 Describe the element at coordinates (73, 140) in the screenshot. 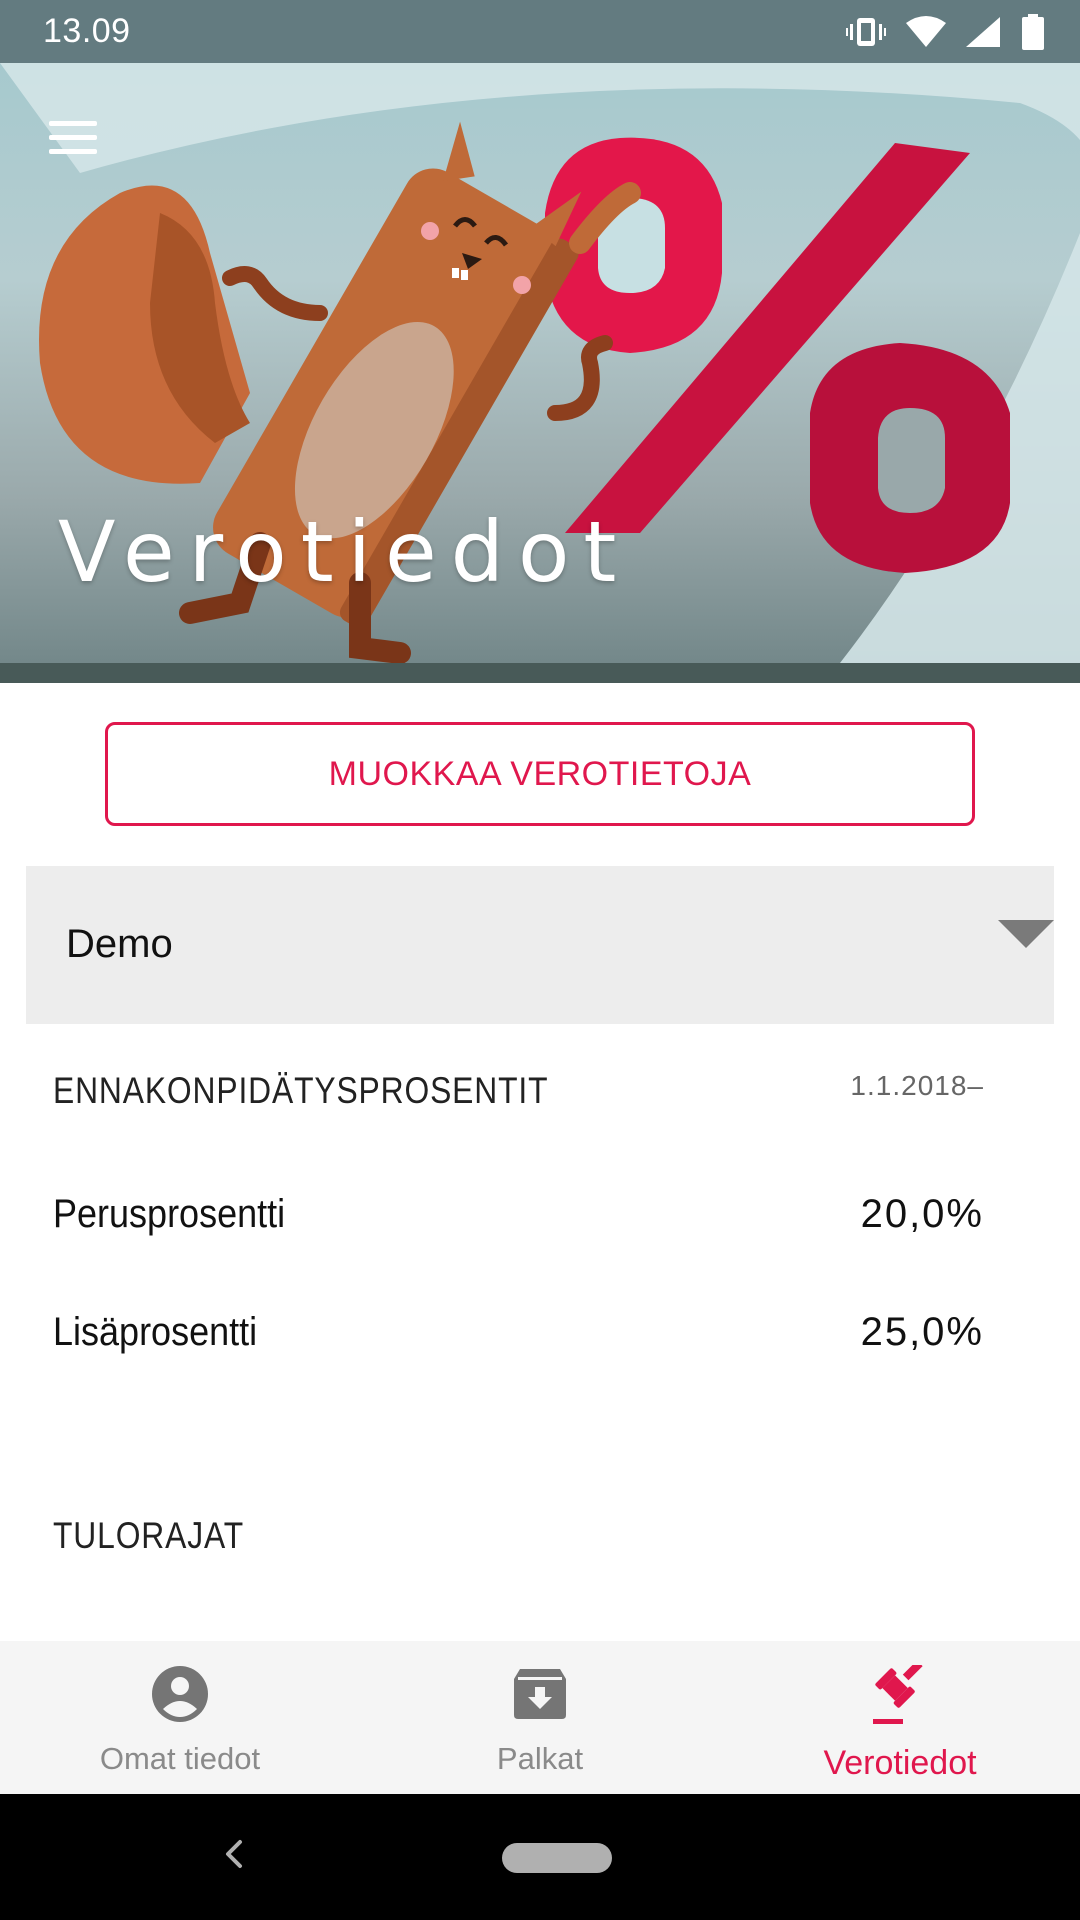

I see `hamburger-menu-icon` at that location.